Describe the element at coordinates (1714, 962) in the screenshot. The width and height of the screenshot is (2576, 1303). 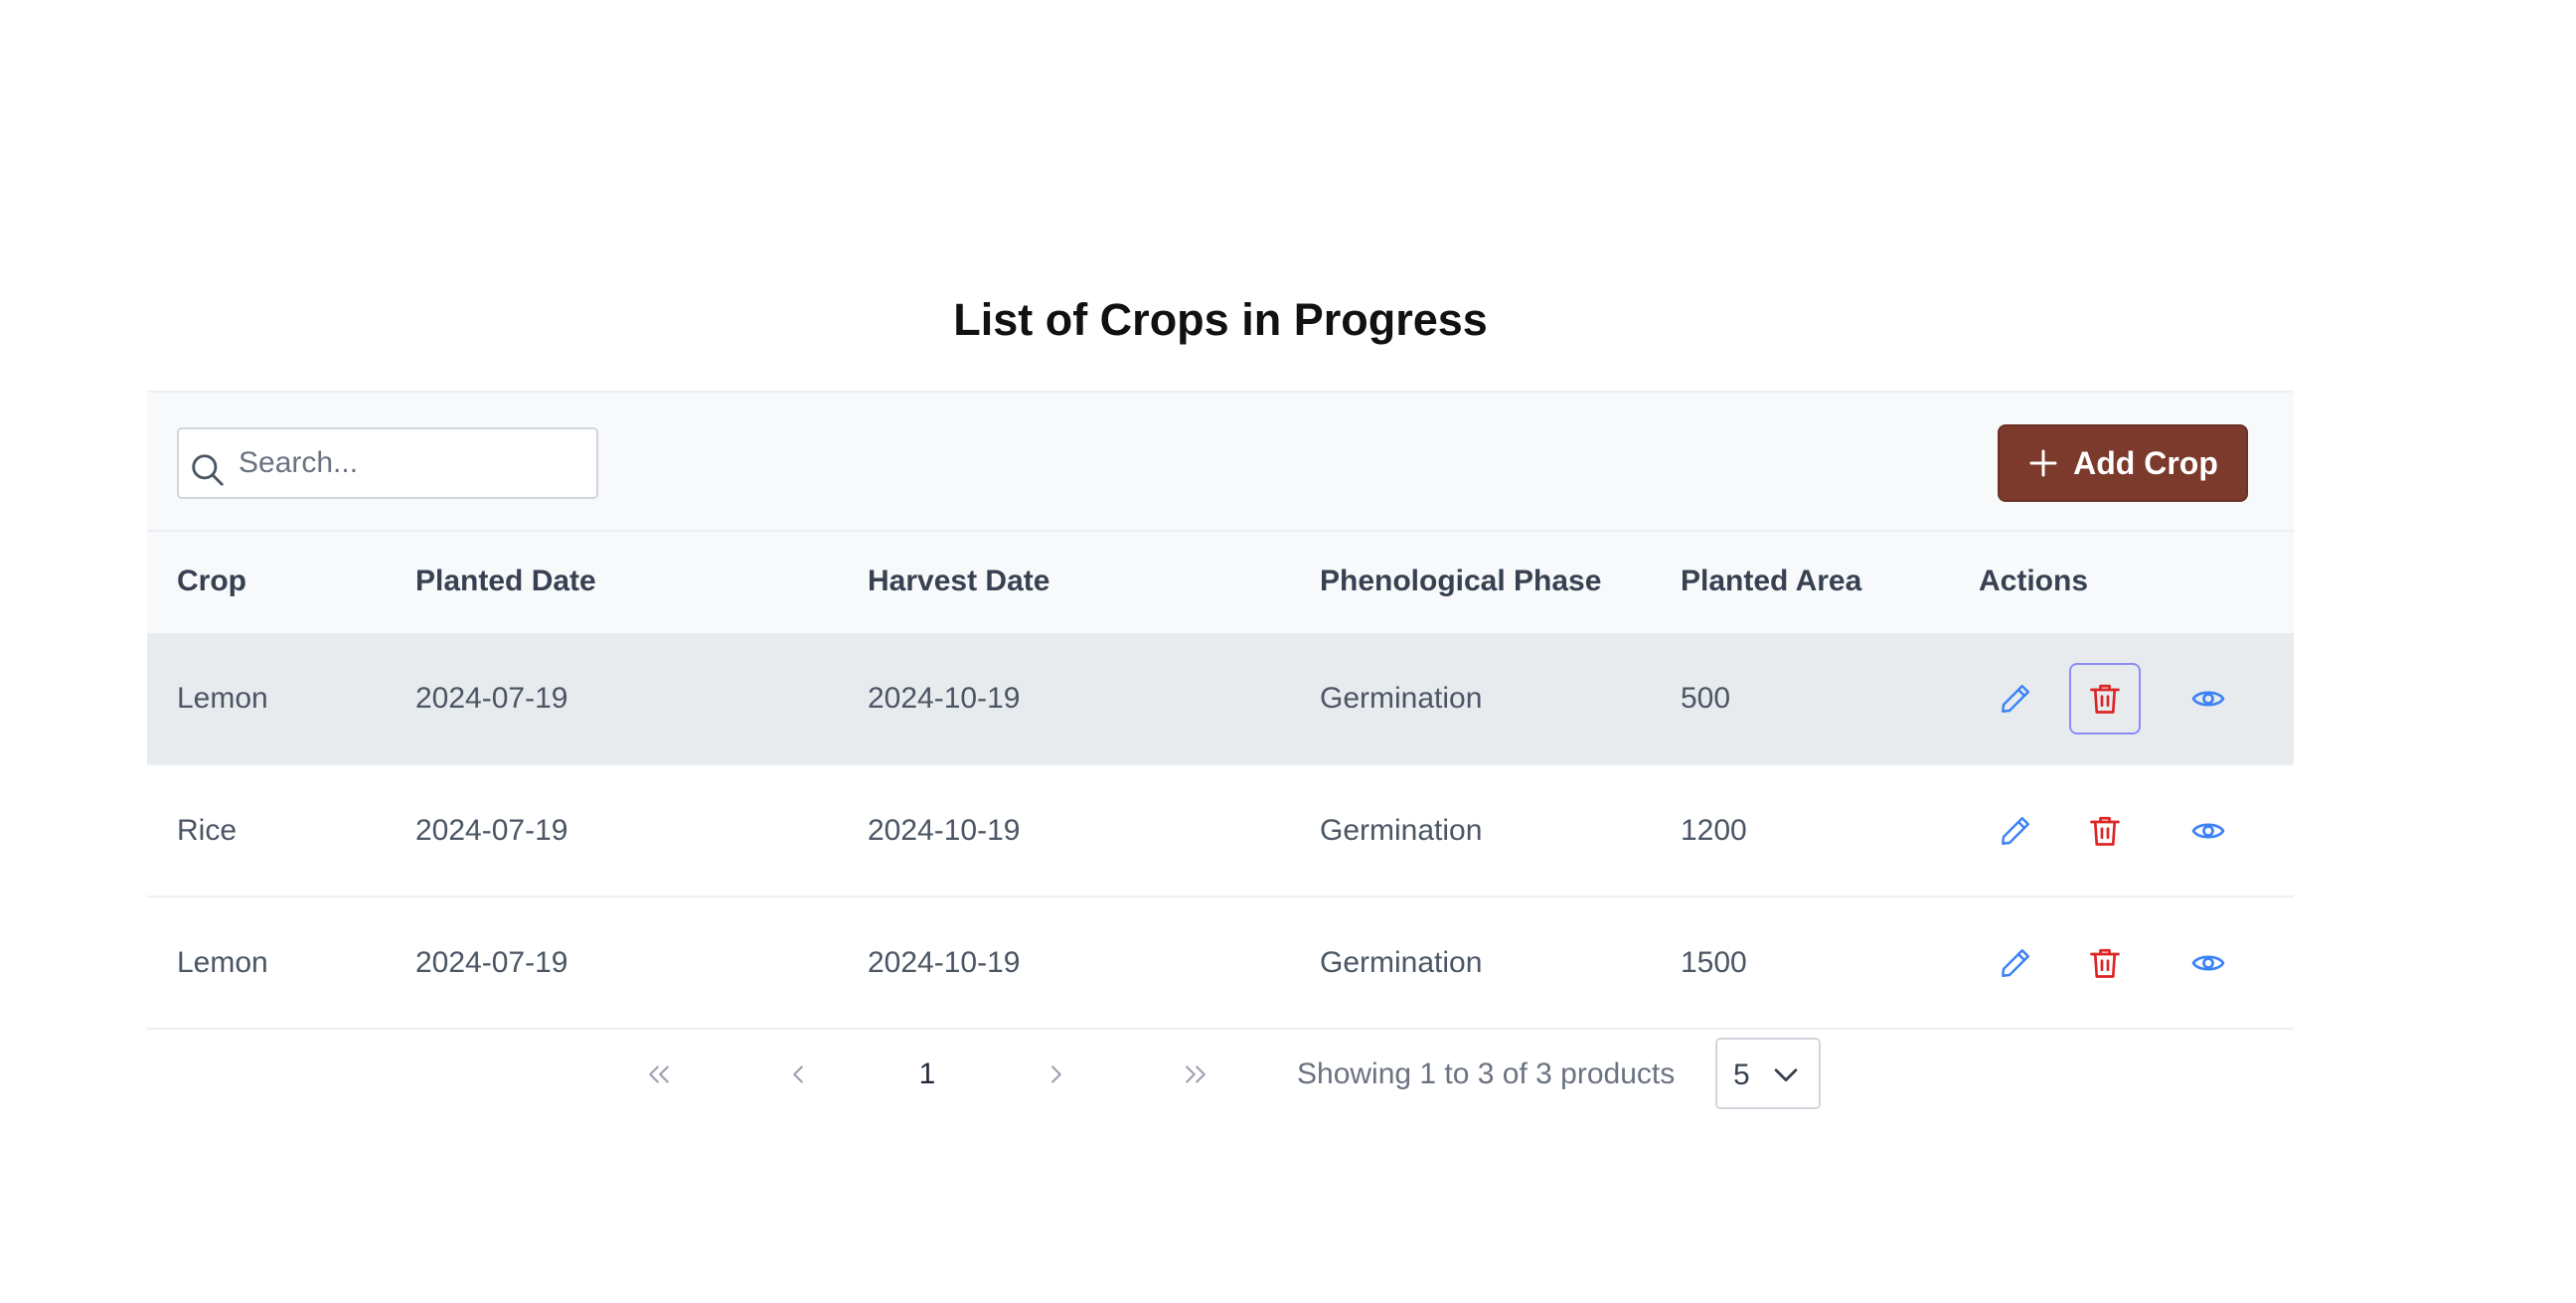
I see `cell-planted-area: 1500` at that location.